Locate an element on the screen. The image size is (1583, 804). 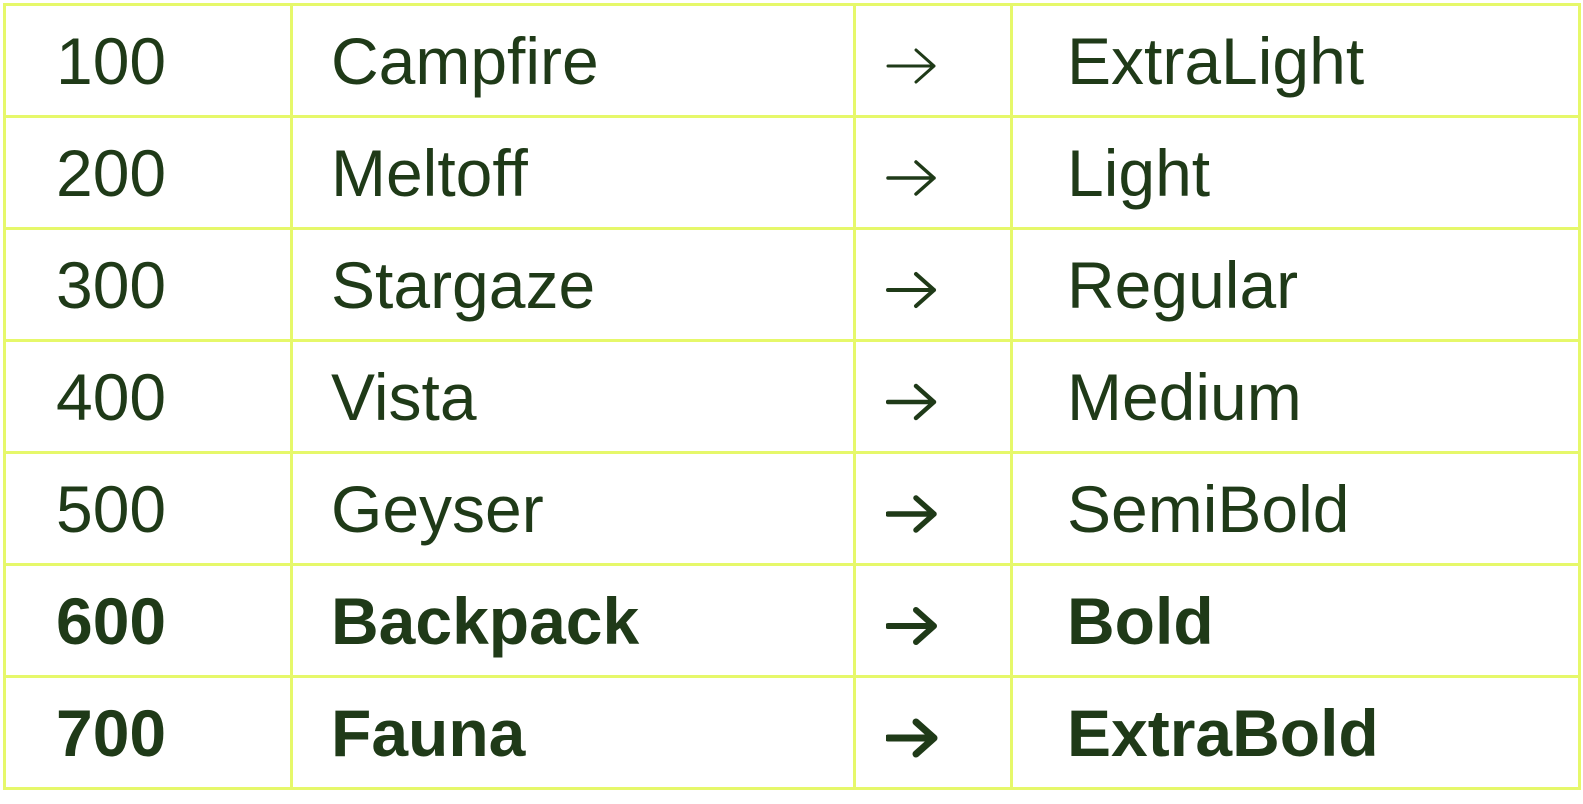
table-row: 400 Vista Medium is located at coordinates (792, 396).